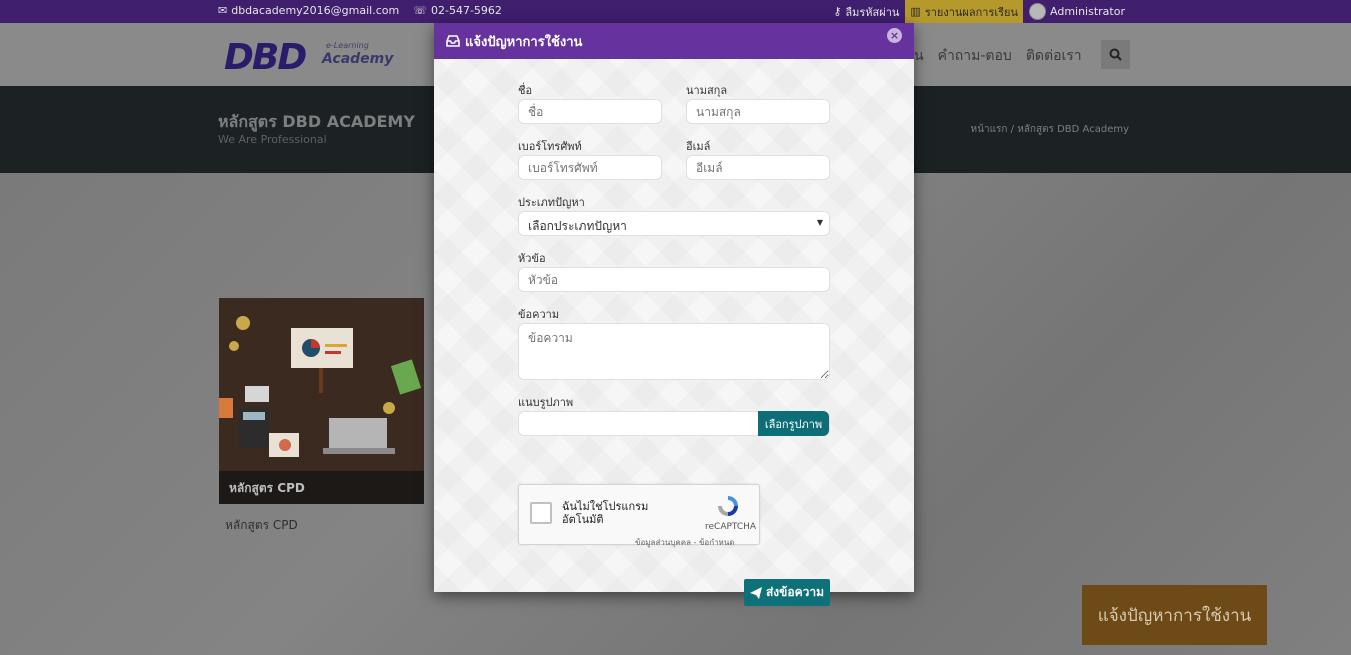 This screenshot has height=655, width=1351. I want to click on logo-subtext: e-Learning, so click(347, 45).